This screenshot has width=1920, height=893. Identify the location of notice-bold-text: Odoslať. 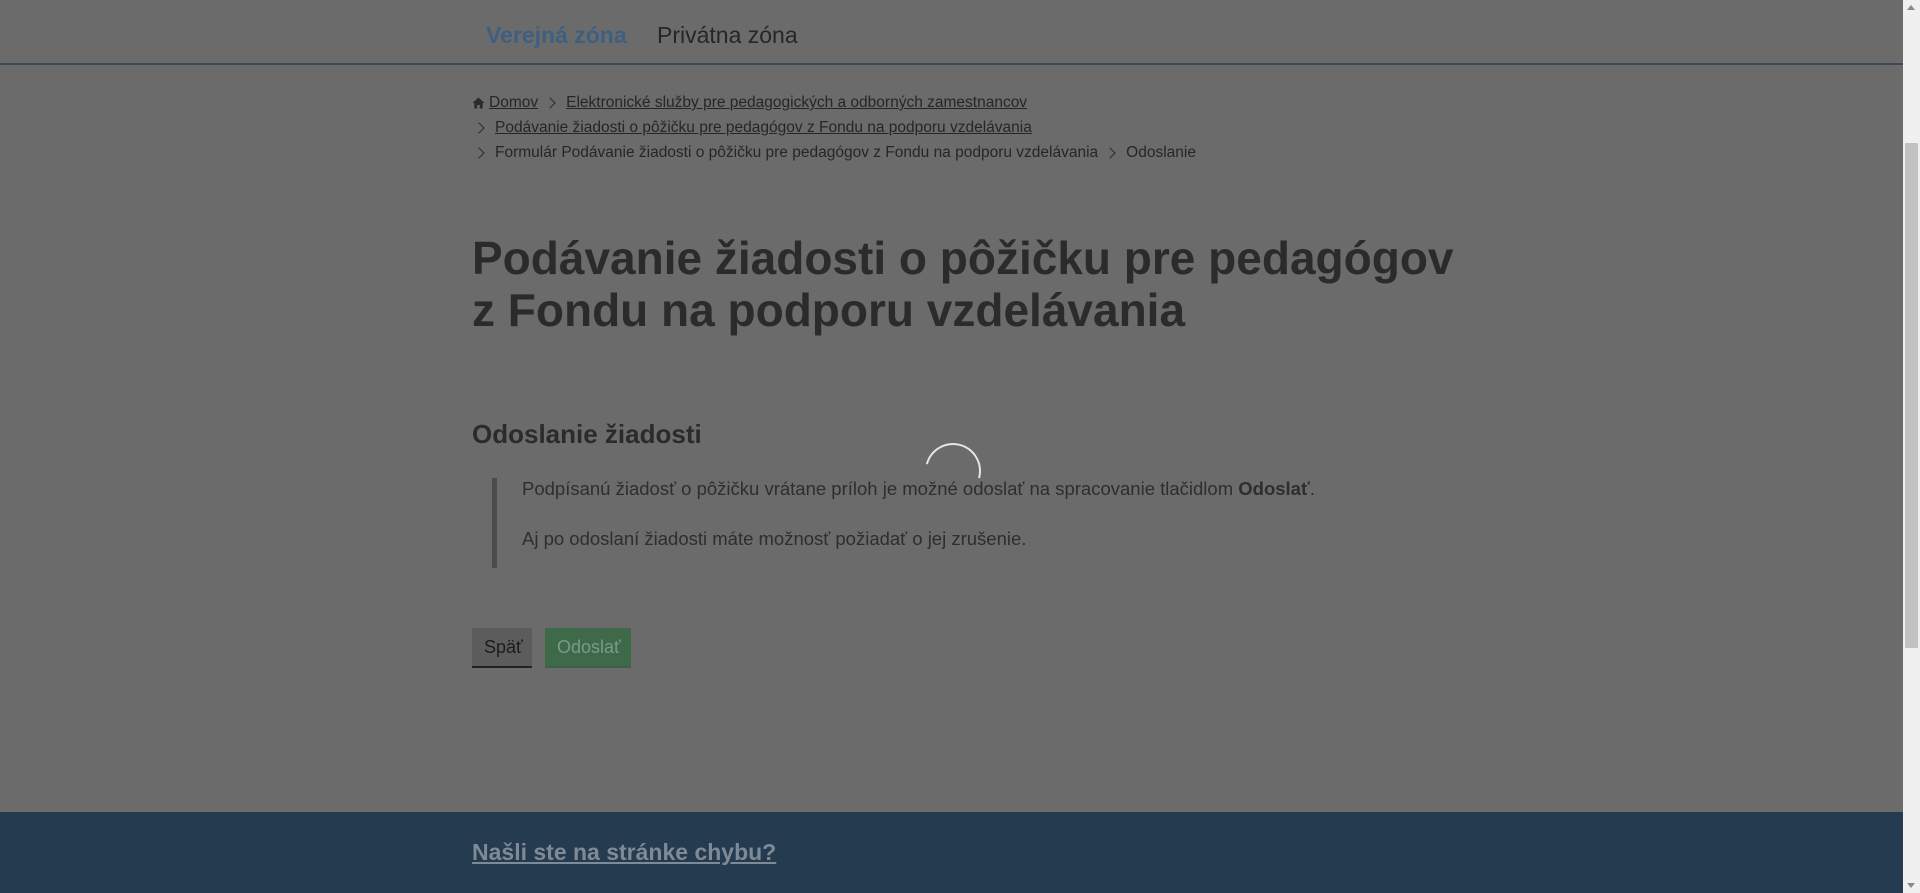
(1274, 488).